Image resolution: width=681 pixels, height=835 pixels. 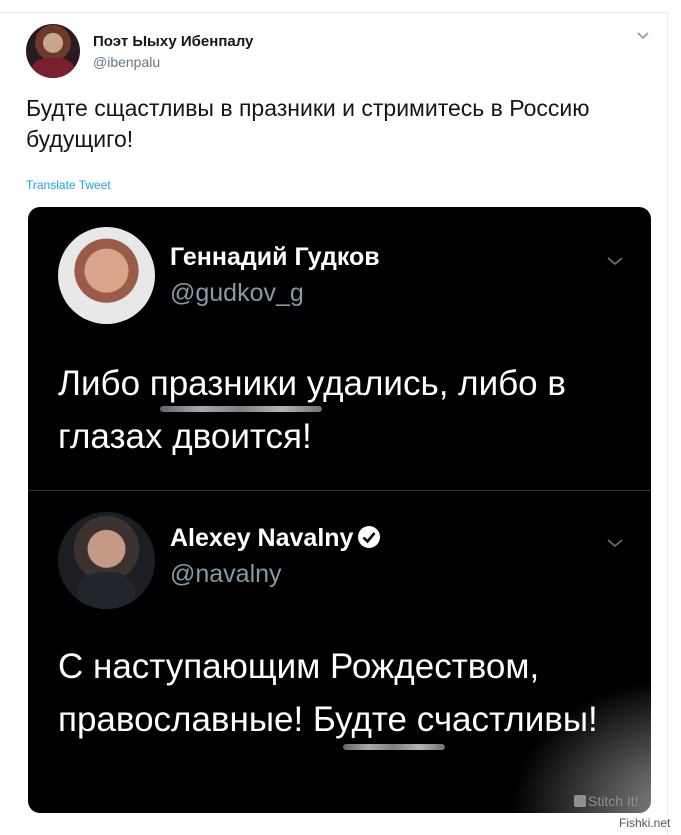 What do you see at coordinates (667, 423) in the screenshot?
I see `right-divider` at bounding box center [667, 423].